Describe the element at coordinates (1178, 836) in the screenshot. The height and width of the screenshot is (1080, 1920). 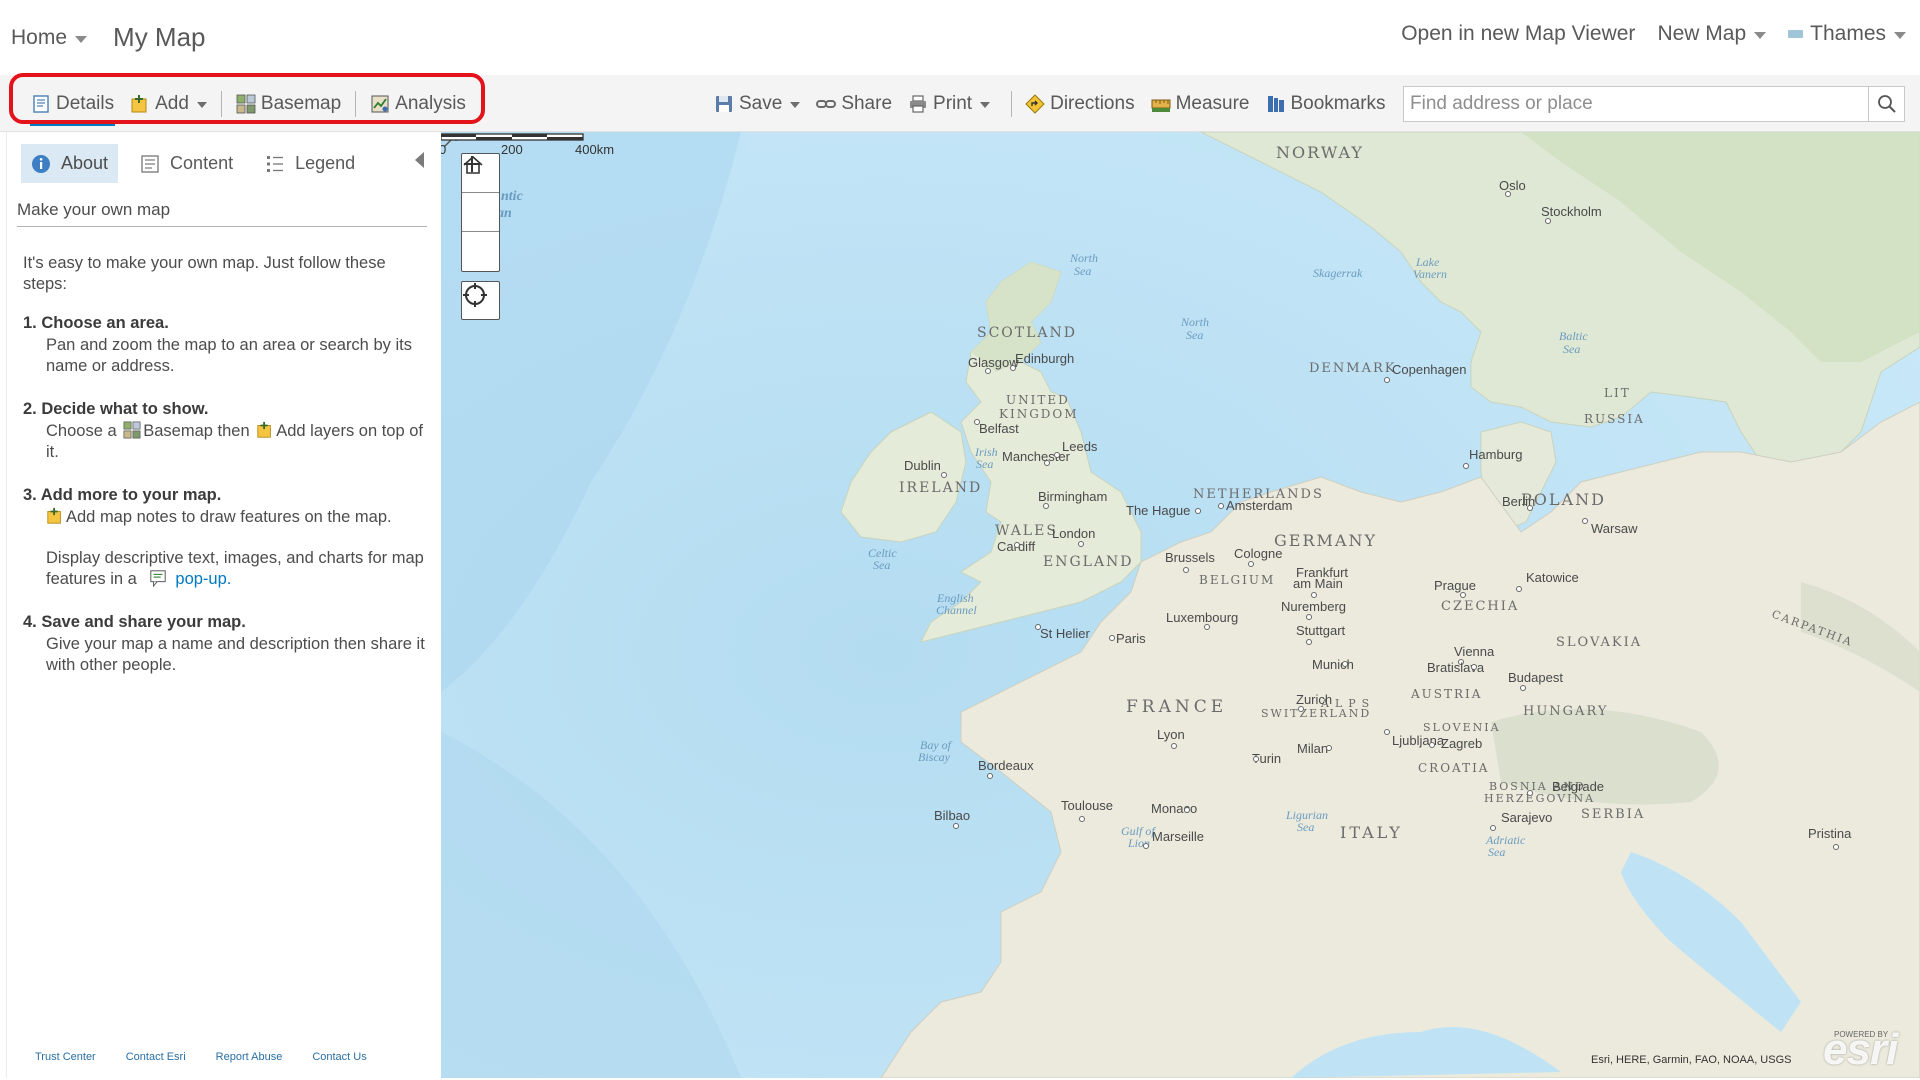
I see `city-label: Marseille` at that location.